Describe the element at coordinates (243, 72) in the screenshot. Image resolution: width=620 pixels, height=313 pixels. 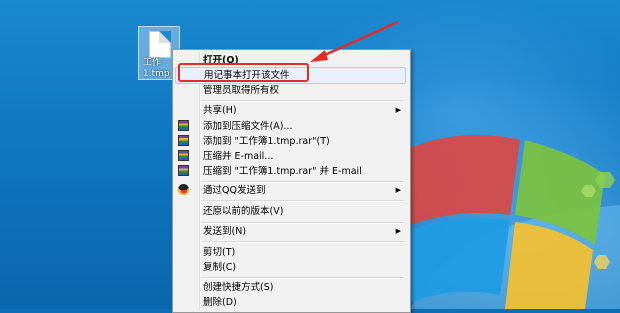
I see `highlight-box` at that location.